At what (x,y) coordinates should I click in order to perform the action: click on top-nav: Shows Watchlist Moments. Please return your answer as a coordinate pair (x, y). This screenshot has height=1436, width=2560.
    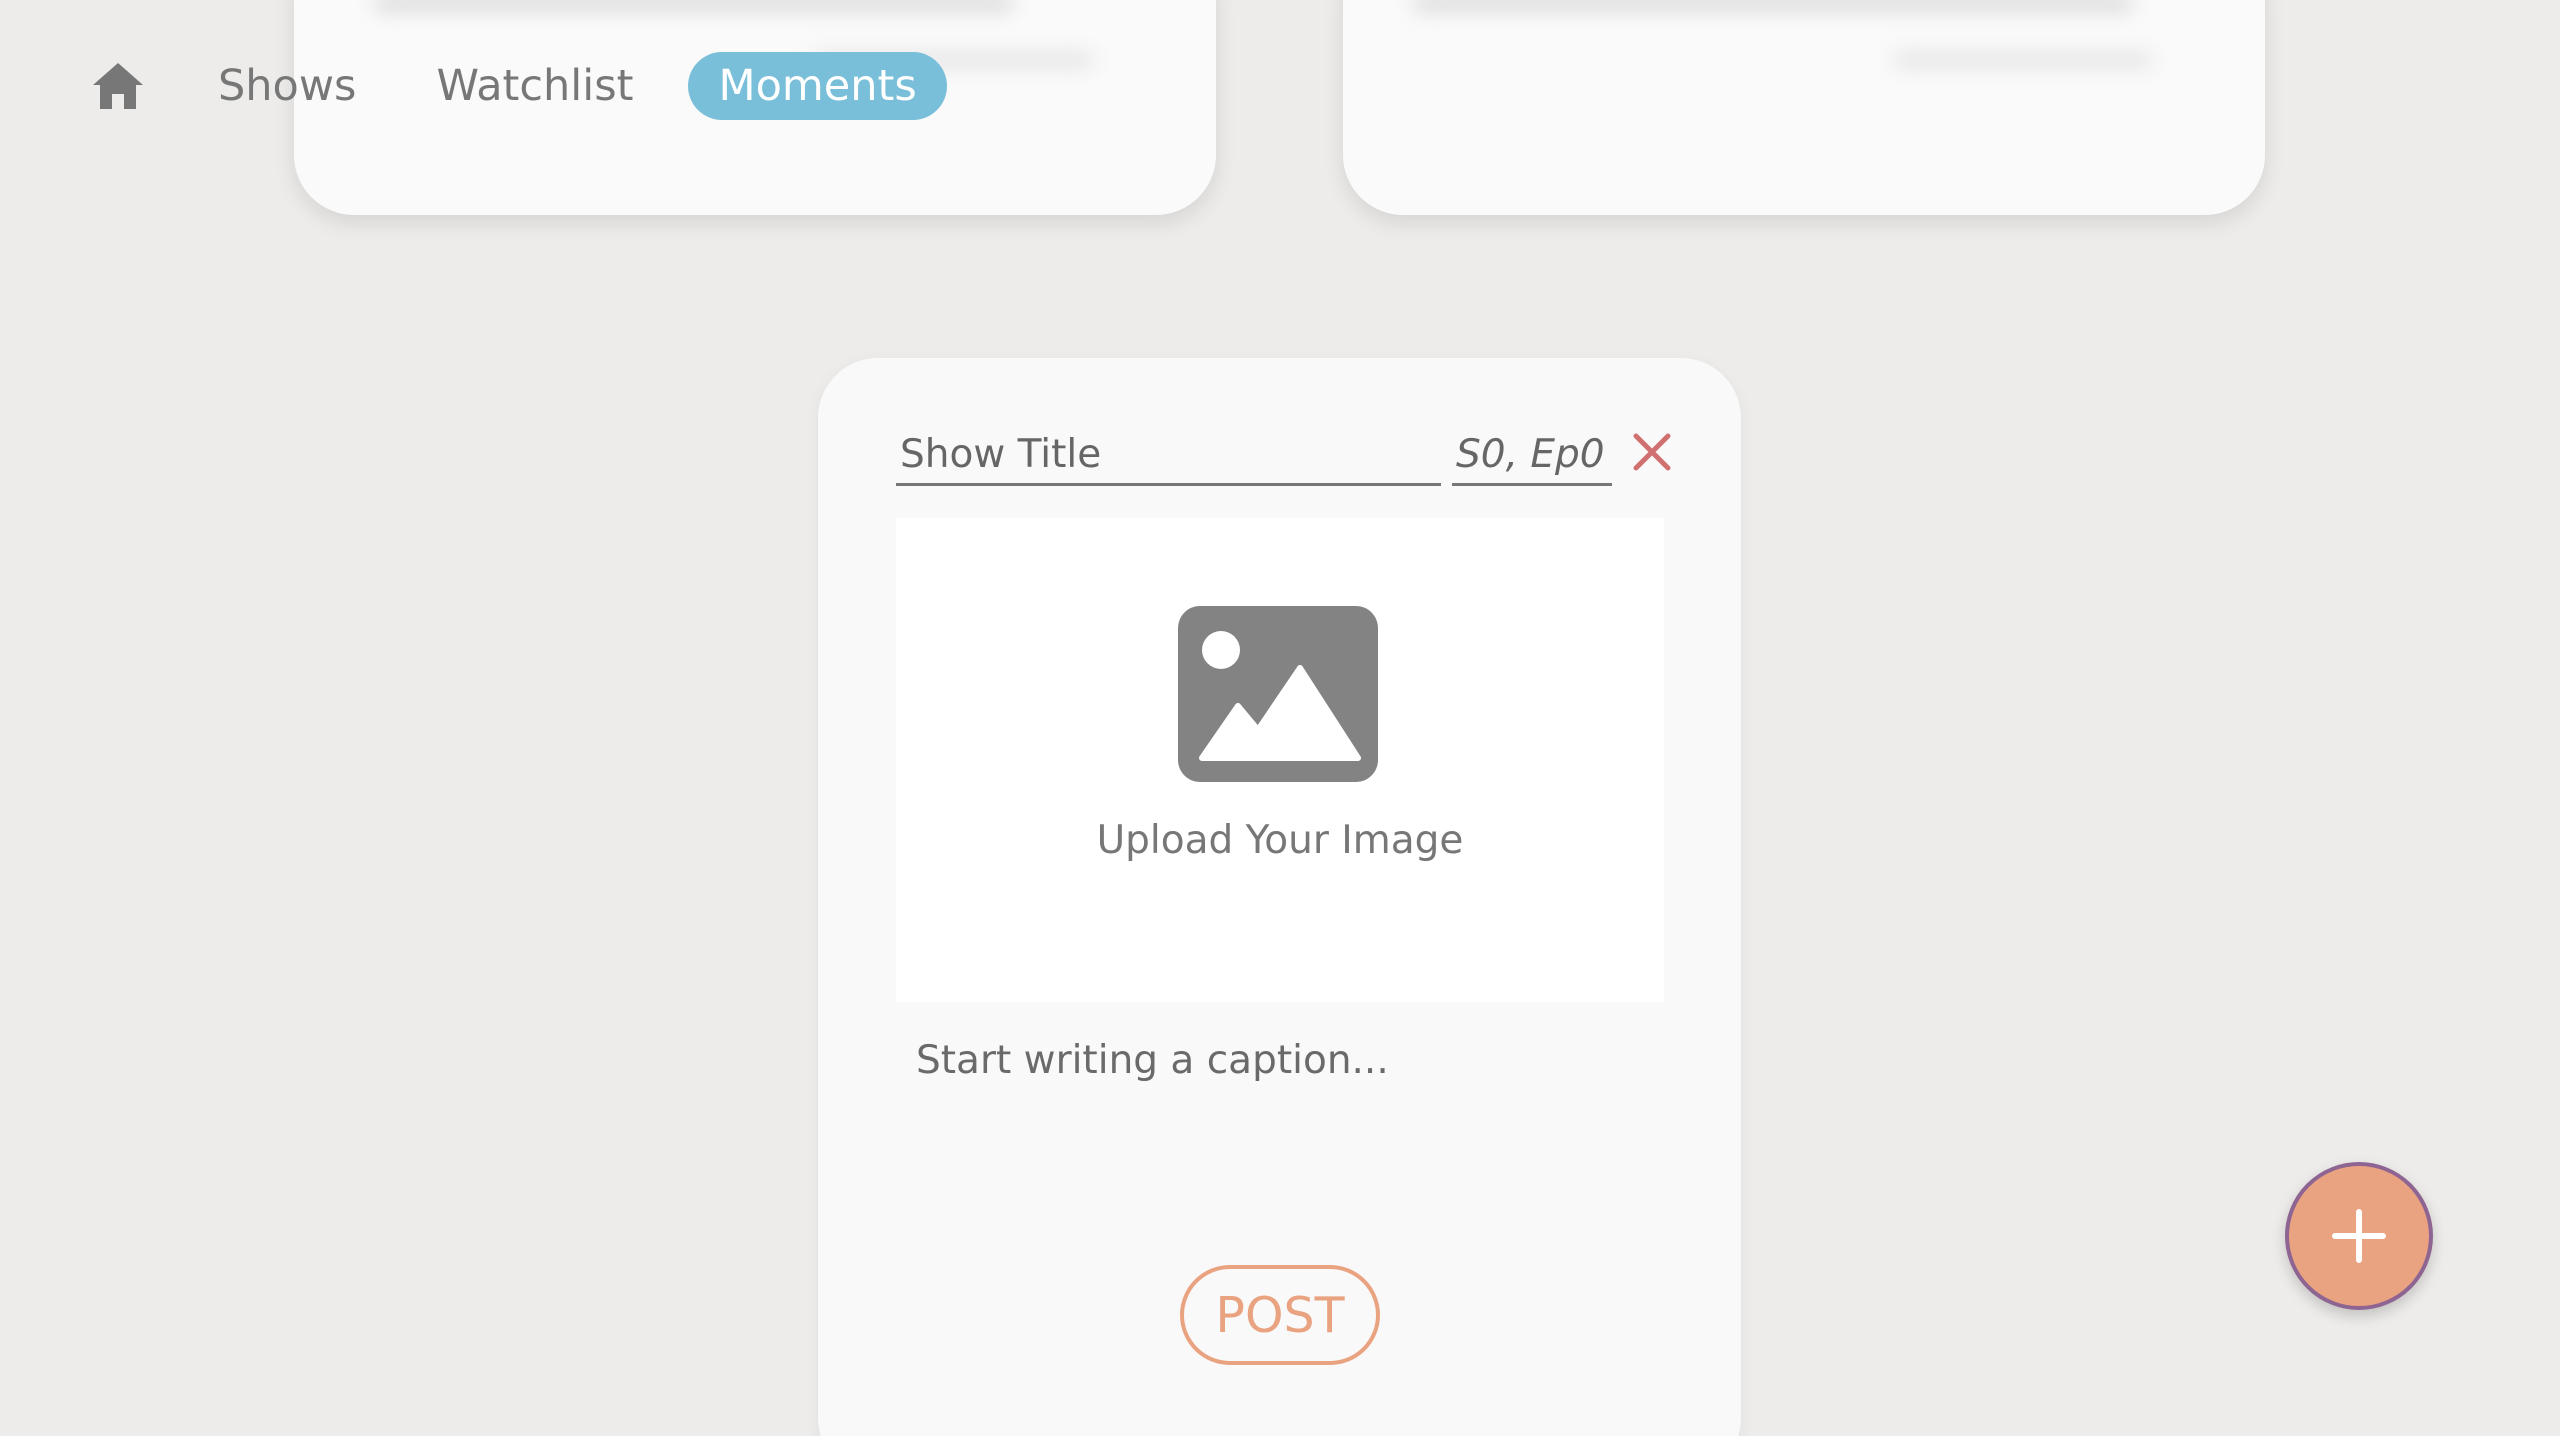
    Looking at the image, I should click on (517, 86).